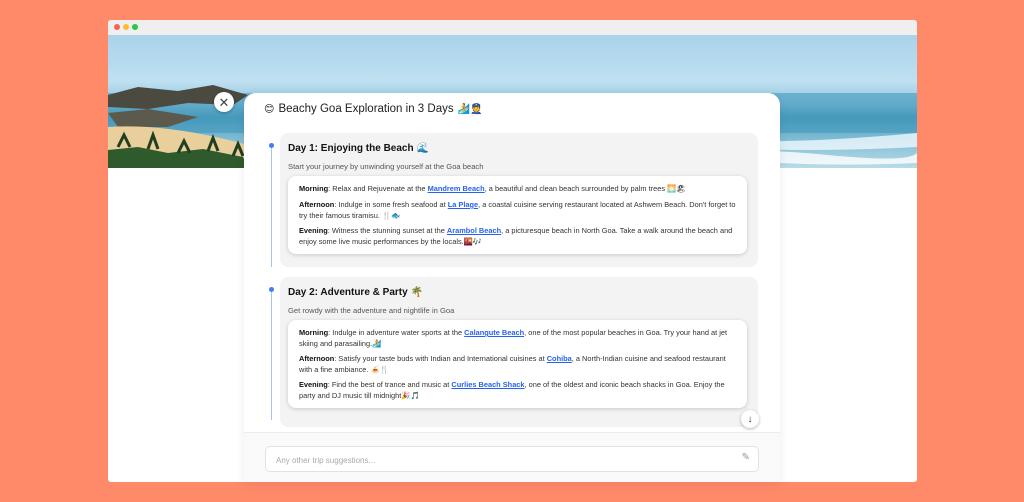 The height and width of the screenshot is (502, 1024). What do you see at coordinates (494, 332) in the screenshot?
I see `place-link-calangute-beach: Calangute Beach` at bounding box center [494, 332].